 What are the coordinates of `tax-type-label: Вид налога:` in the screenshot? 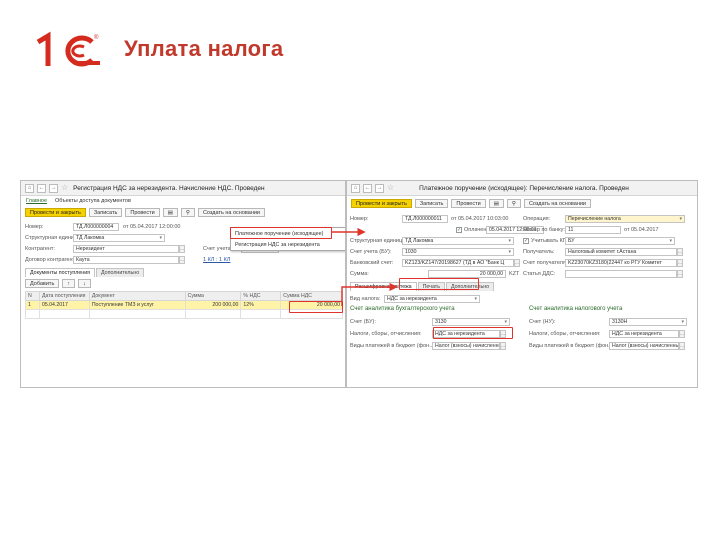 It's located at (365, 298).